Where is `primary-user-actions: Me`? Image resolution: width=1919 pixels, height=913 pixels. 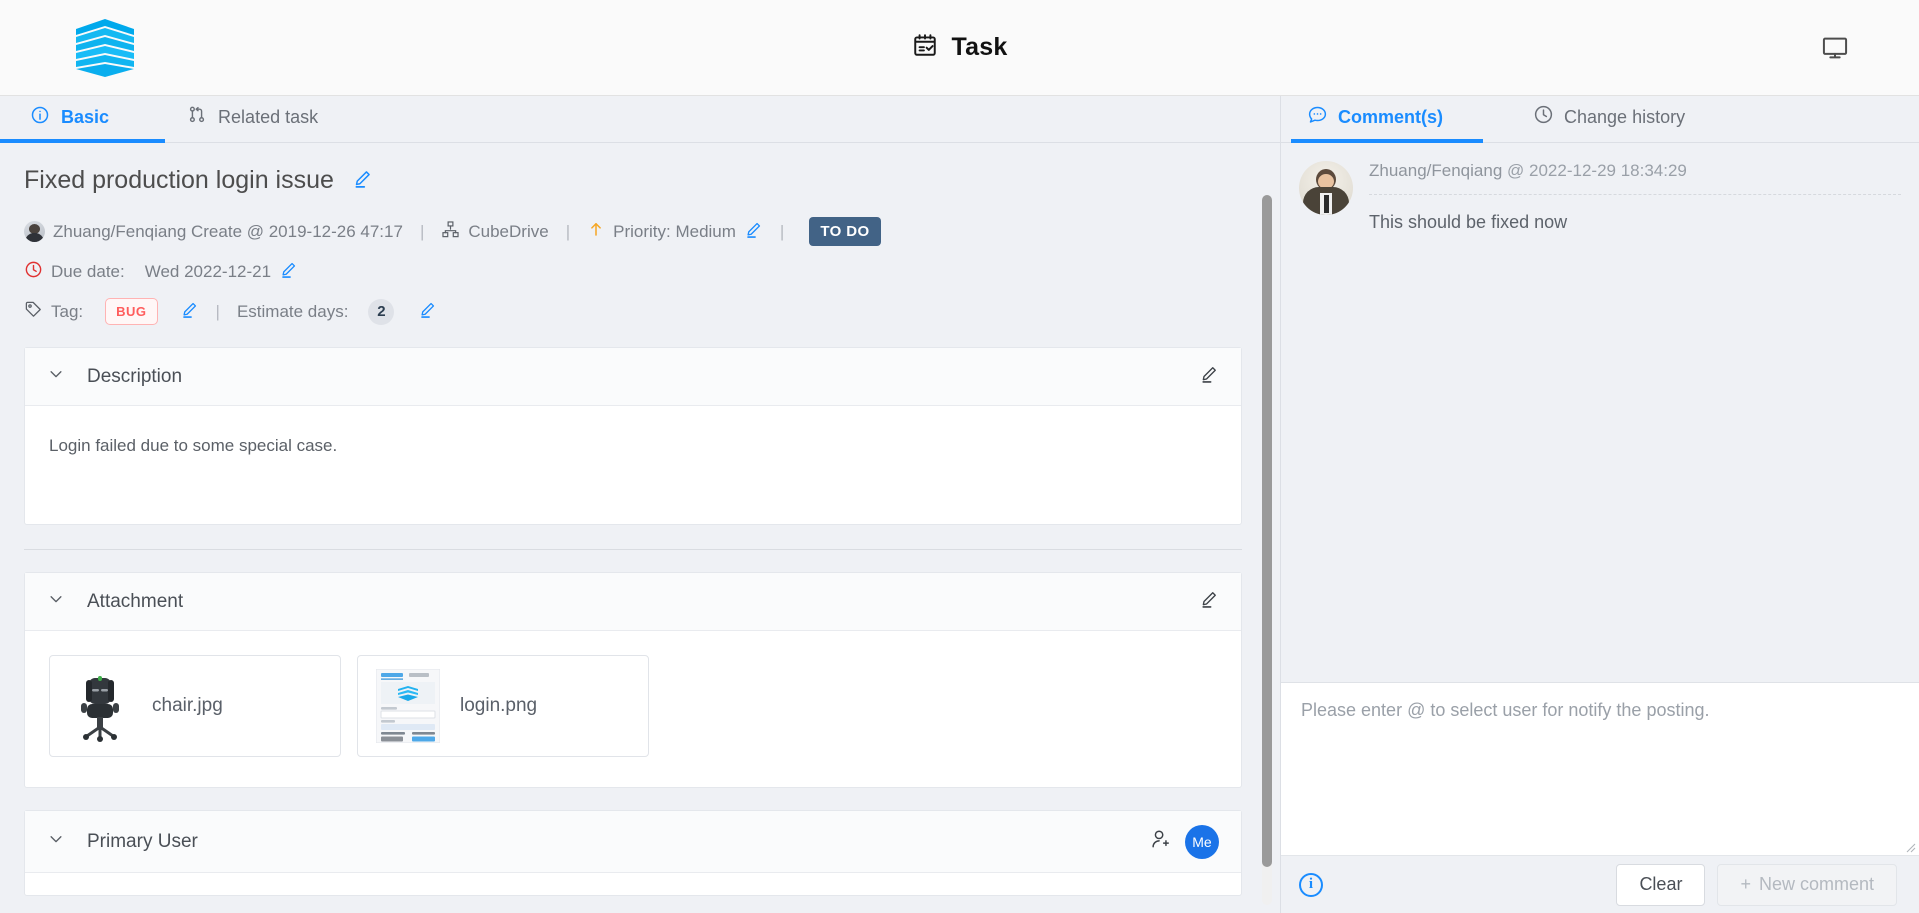 primary-user-actions: Me is located at coordinates (1184, 841).